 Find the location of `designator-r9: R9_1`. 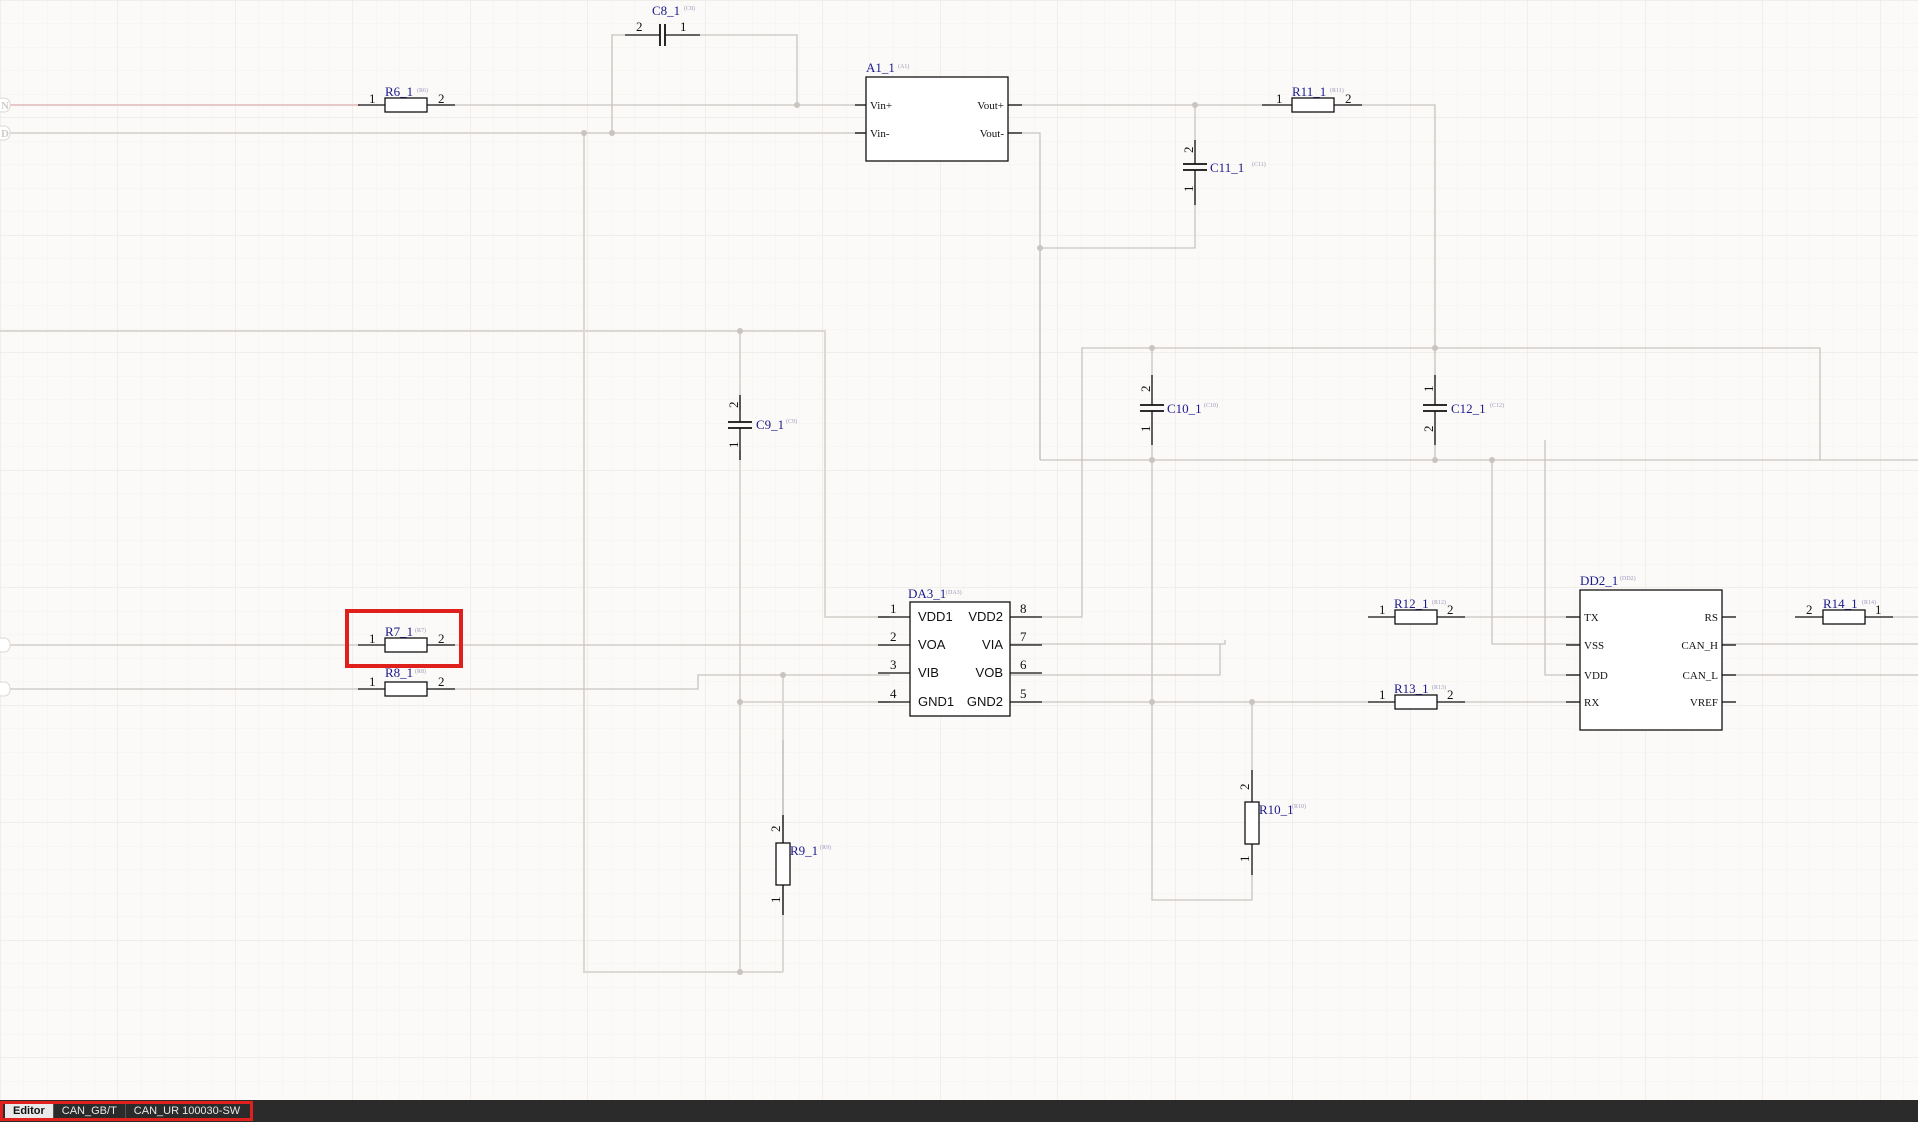

designator-r9: R9_1 is located at coordinates (804, 850).